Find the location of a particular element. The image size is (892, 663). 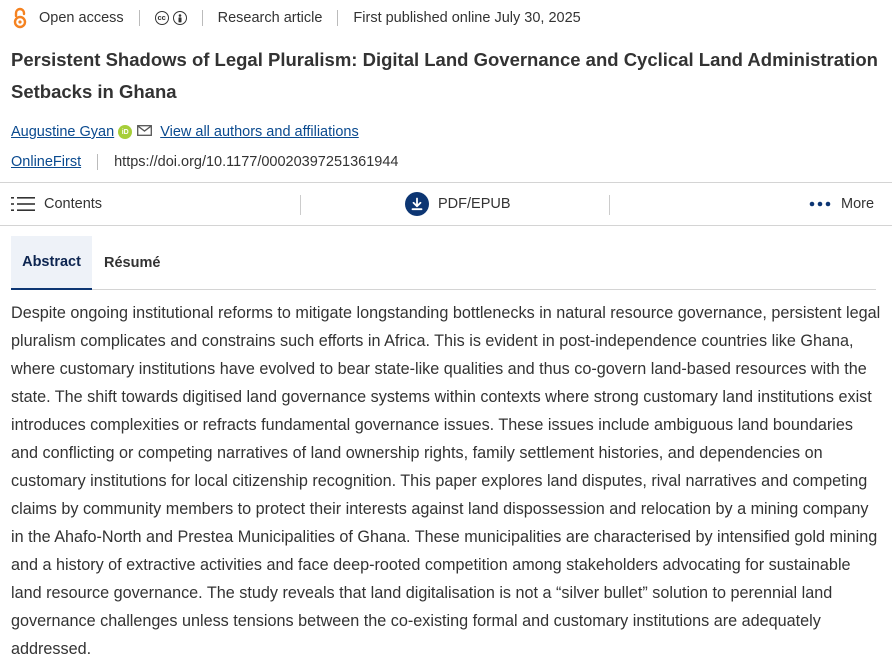

article-type: Research article is located at coordinates (270, 18).